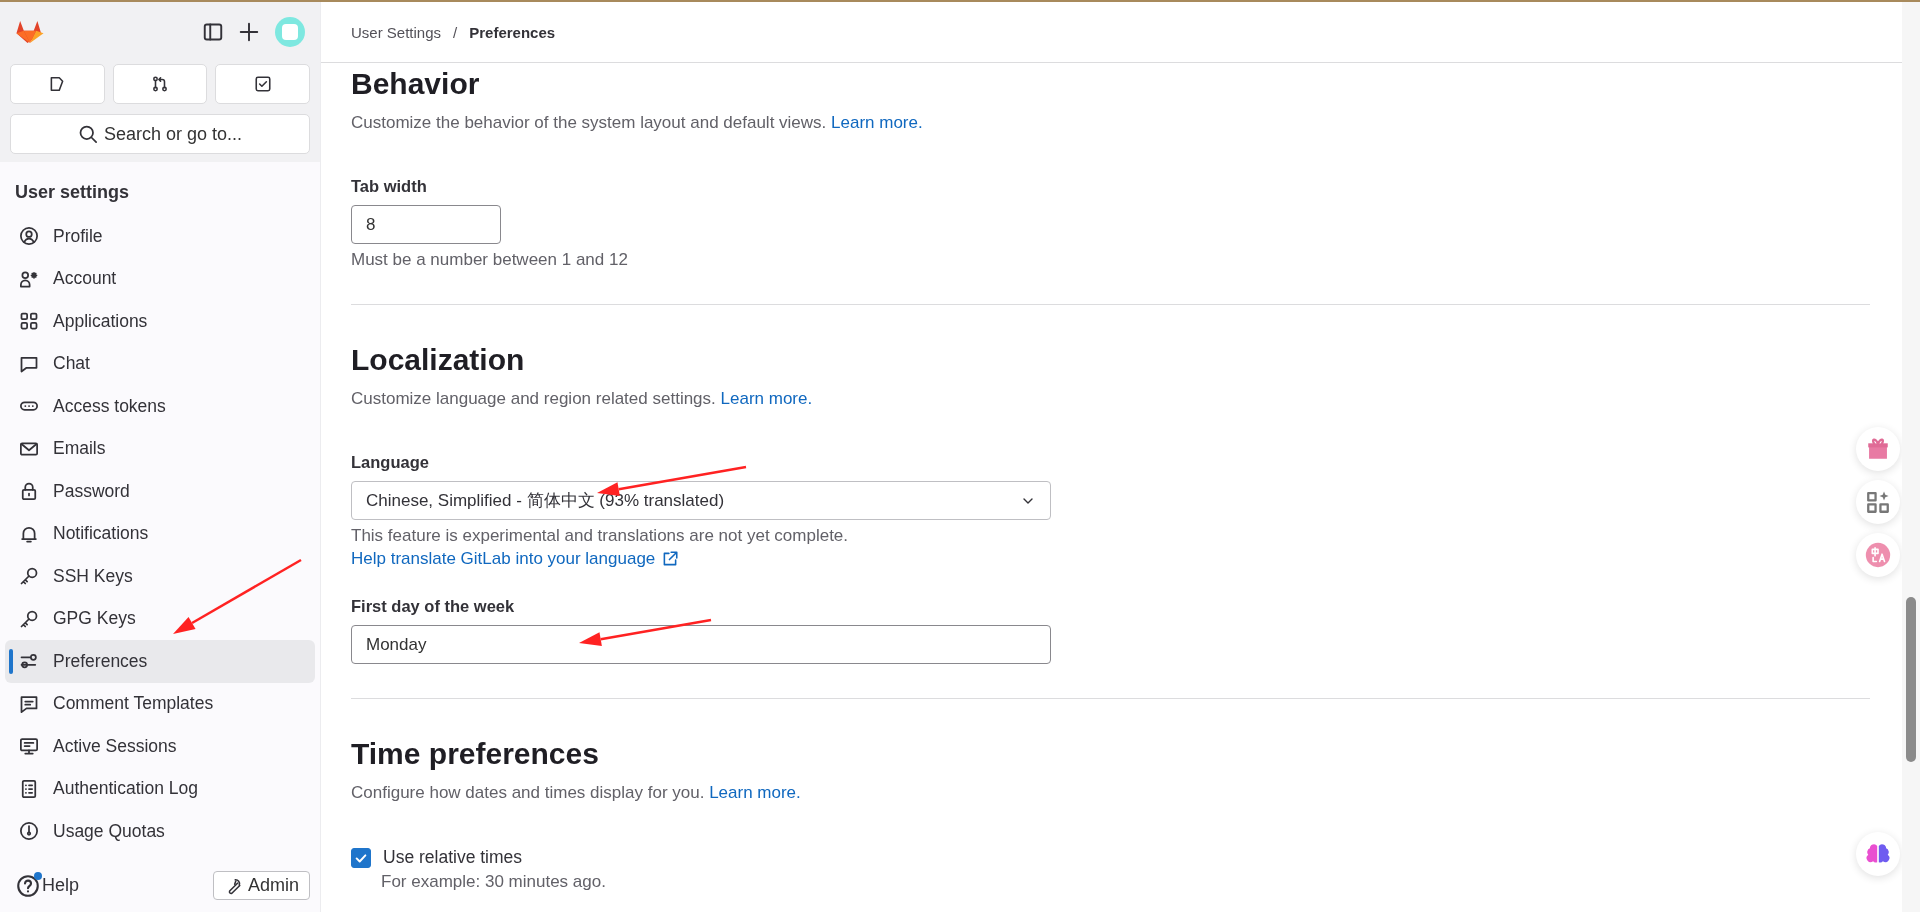  What do you see at coordinates (160, 661) in the screenshot?
I see `sidebar-item: Preferences` at bounding box center [160, 661].